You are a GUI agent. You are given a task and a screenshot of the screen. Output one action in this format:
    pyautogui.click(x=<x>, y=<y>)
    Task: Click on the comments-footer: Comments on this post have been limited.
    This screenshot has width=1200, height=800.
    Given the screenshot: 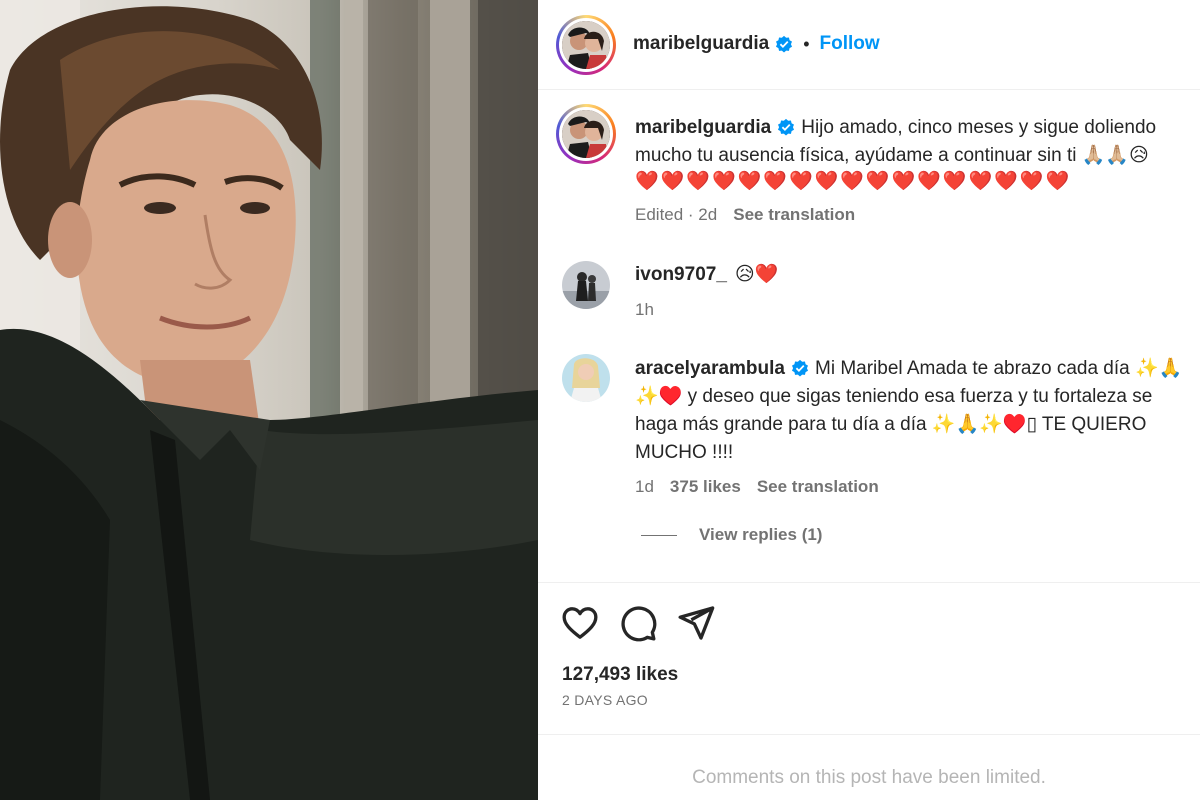 What is the action you would take?
    pyautogui.click(x=869, y=767)
    